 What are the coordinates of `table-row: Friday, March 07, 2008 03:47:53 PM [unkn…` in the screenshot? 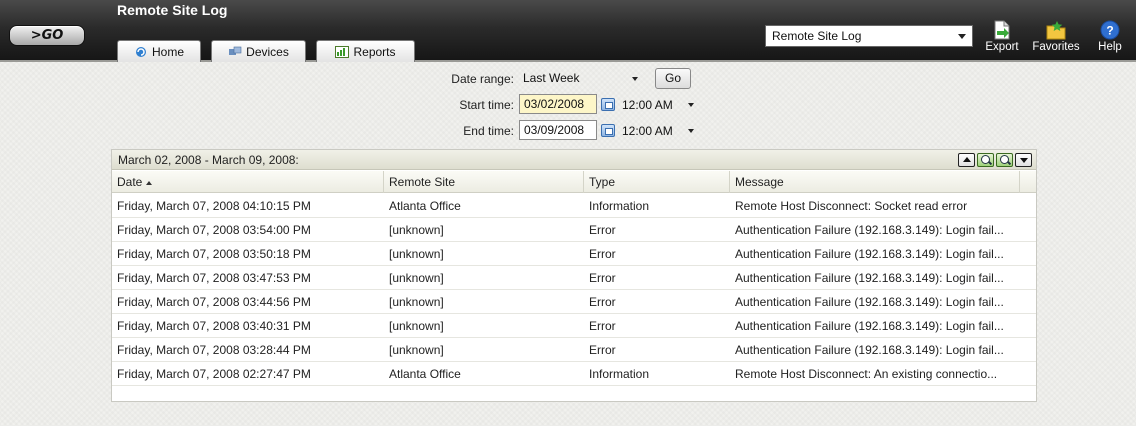 It's located at (574, 278).